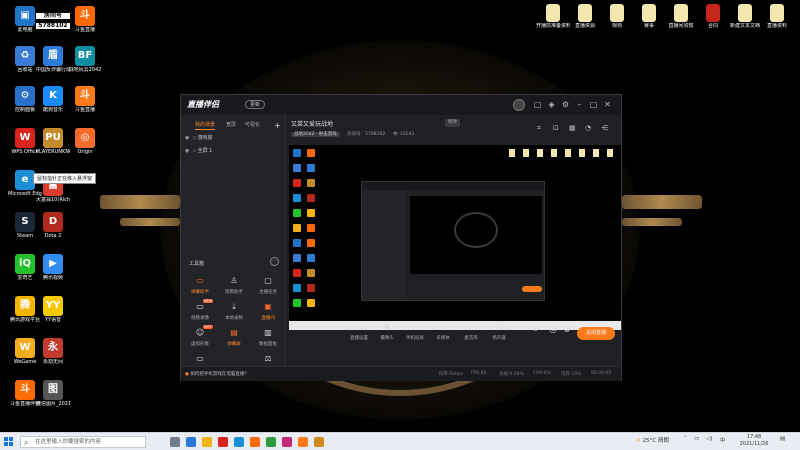 This screenshot has width=800, height=450. I want to click on game-category: 战地2042 · 射击游戏, so click(315, 134).